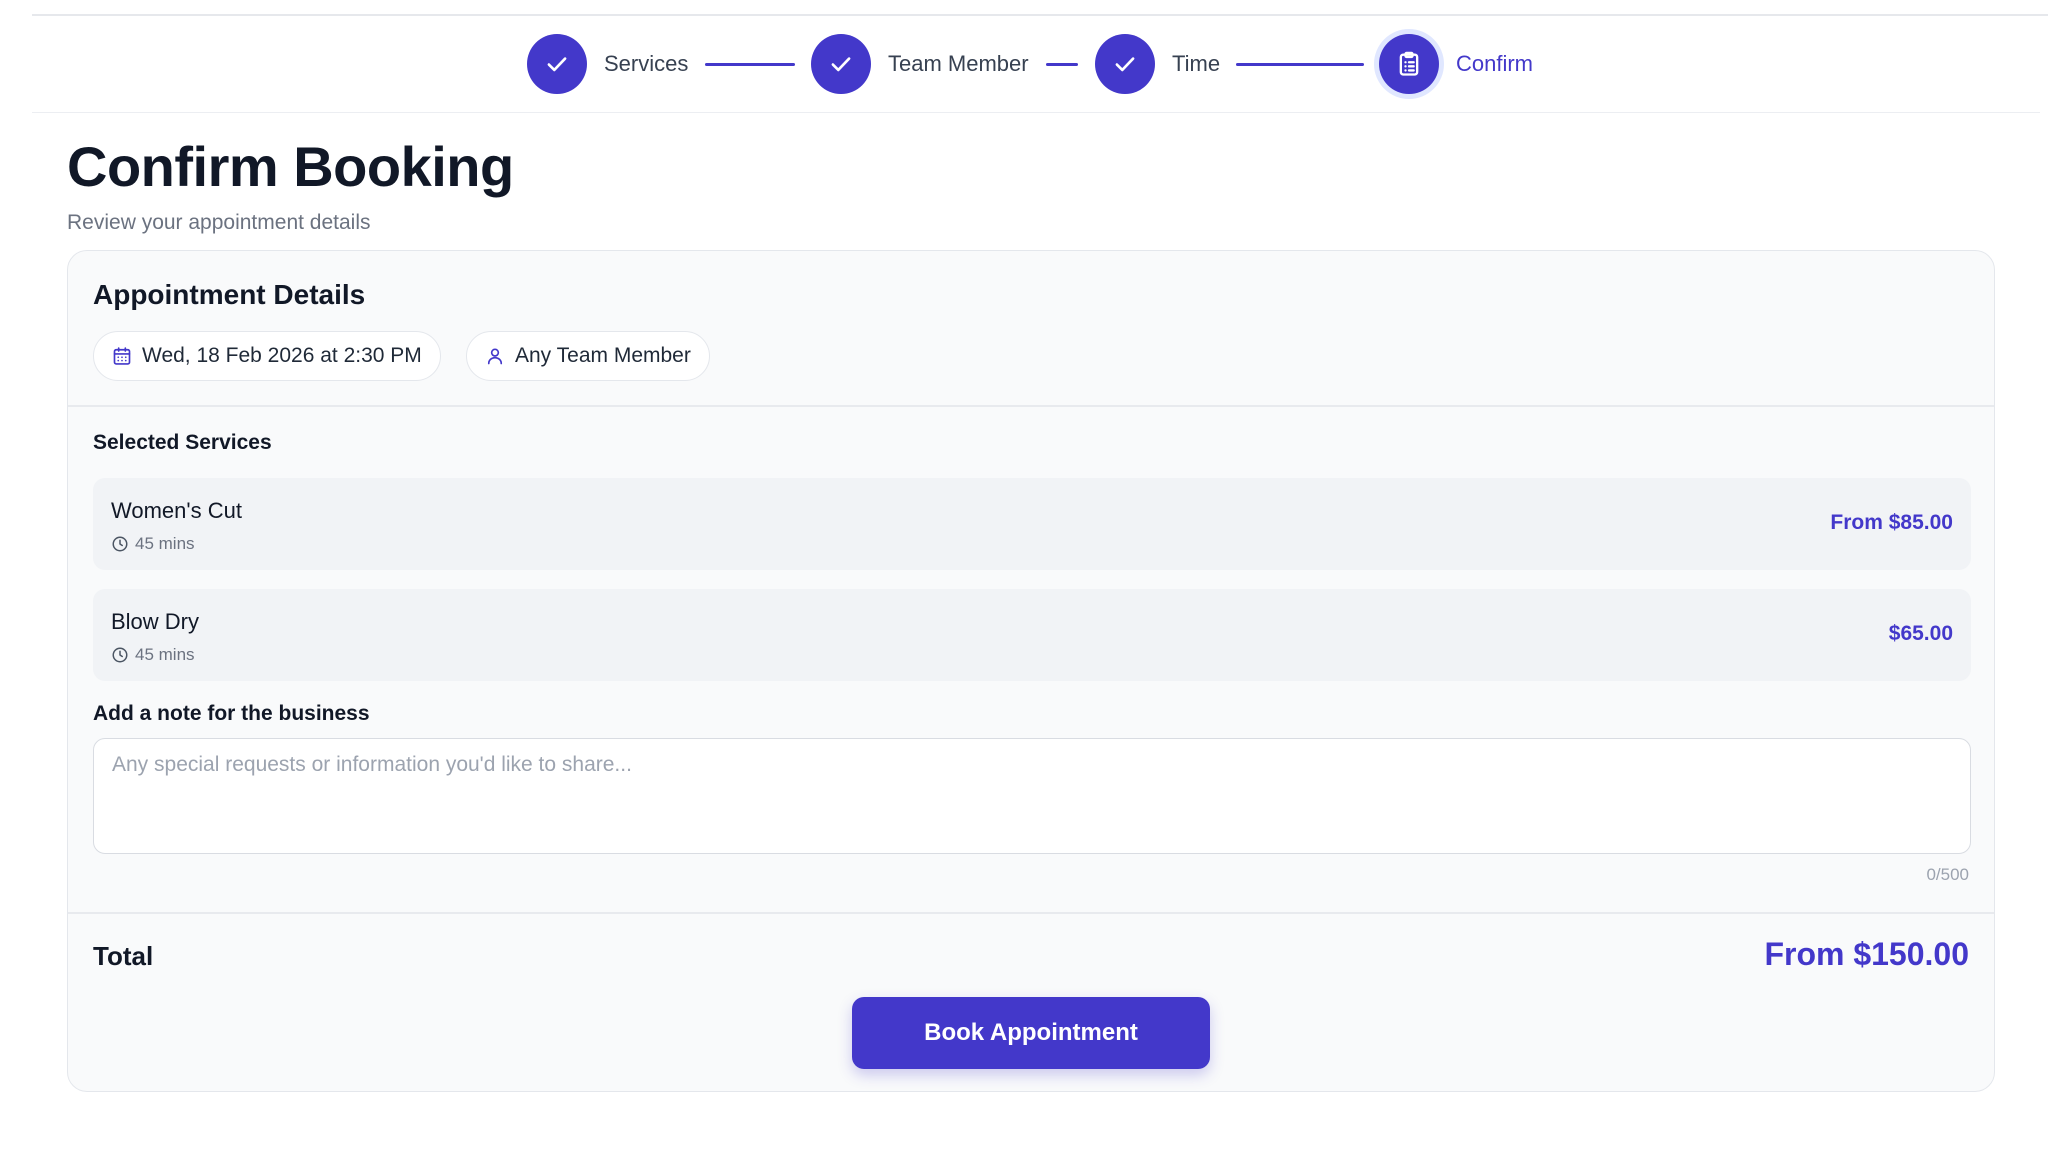 This screenshot has width=2048, height=1165. Describe the element at coordinates (495, 356) in the screenshot. I see `user-icon` at that location.